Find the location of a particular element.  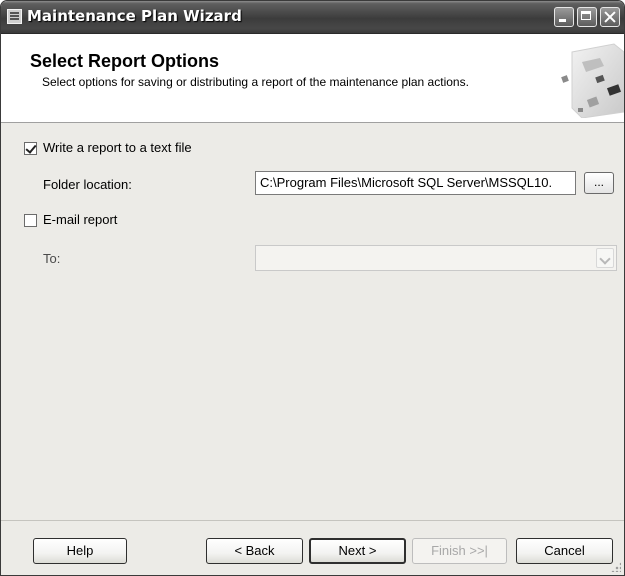

title-bar: Maintenance Plan Wizard is located at coordinates (312, 17).